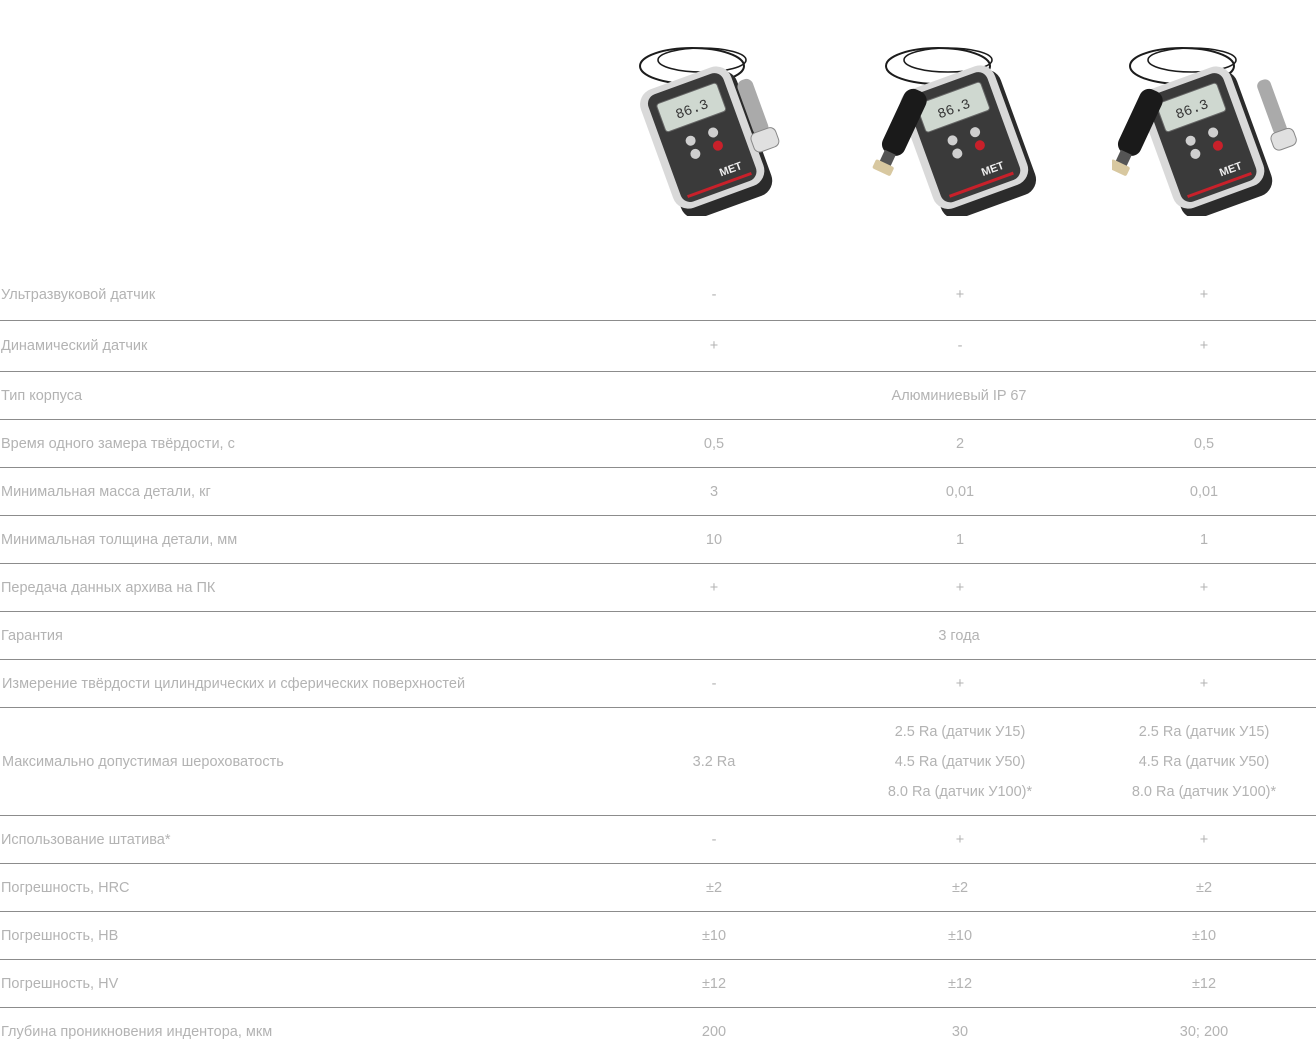  Describe the element at coordinates (658, 888) in the screenshot. I see `table-row-error-hrc: Погрешность, HRC ±2 ±2 ±2` at that location.